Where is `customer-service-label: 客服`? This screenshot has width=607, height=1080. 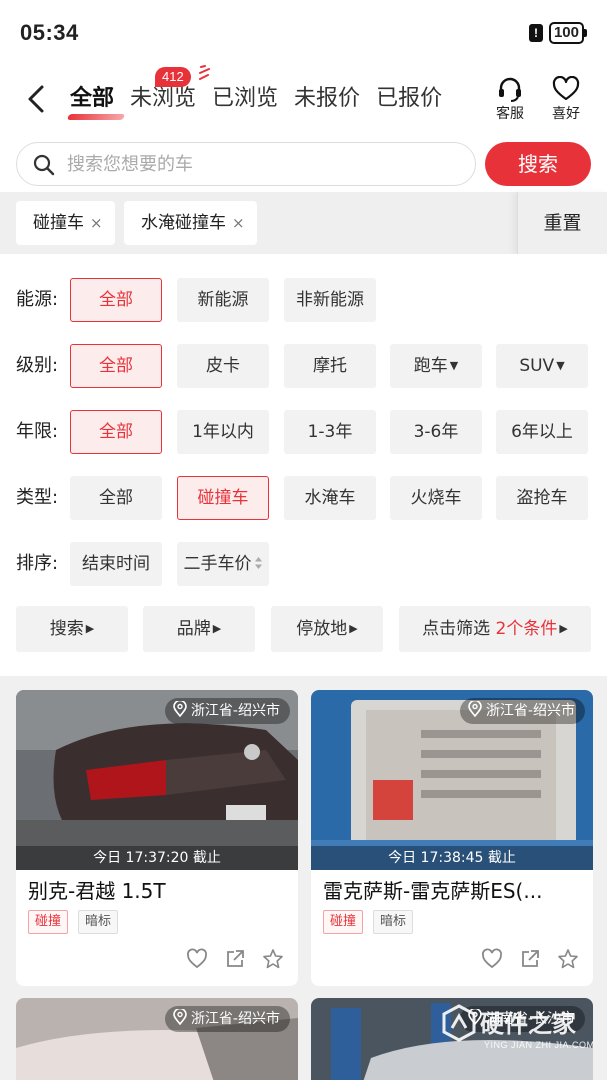 customer-service-label: 客服 is located at coordinates (510, 114).